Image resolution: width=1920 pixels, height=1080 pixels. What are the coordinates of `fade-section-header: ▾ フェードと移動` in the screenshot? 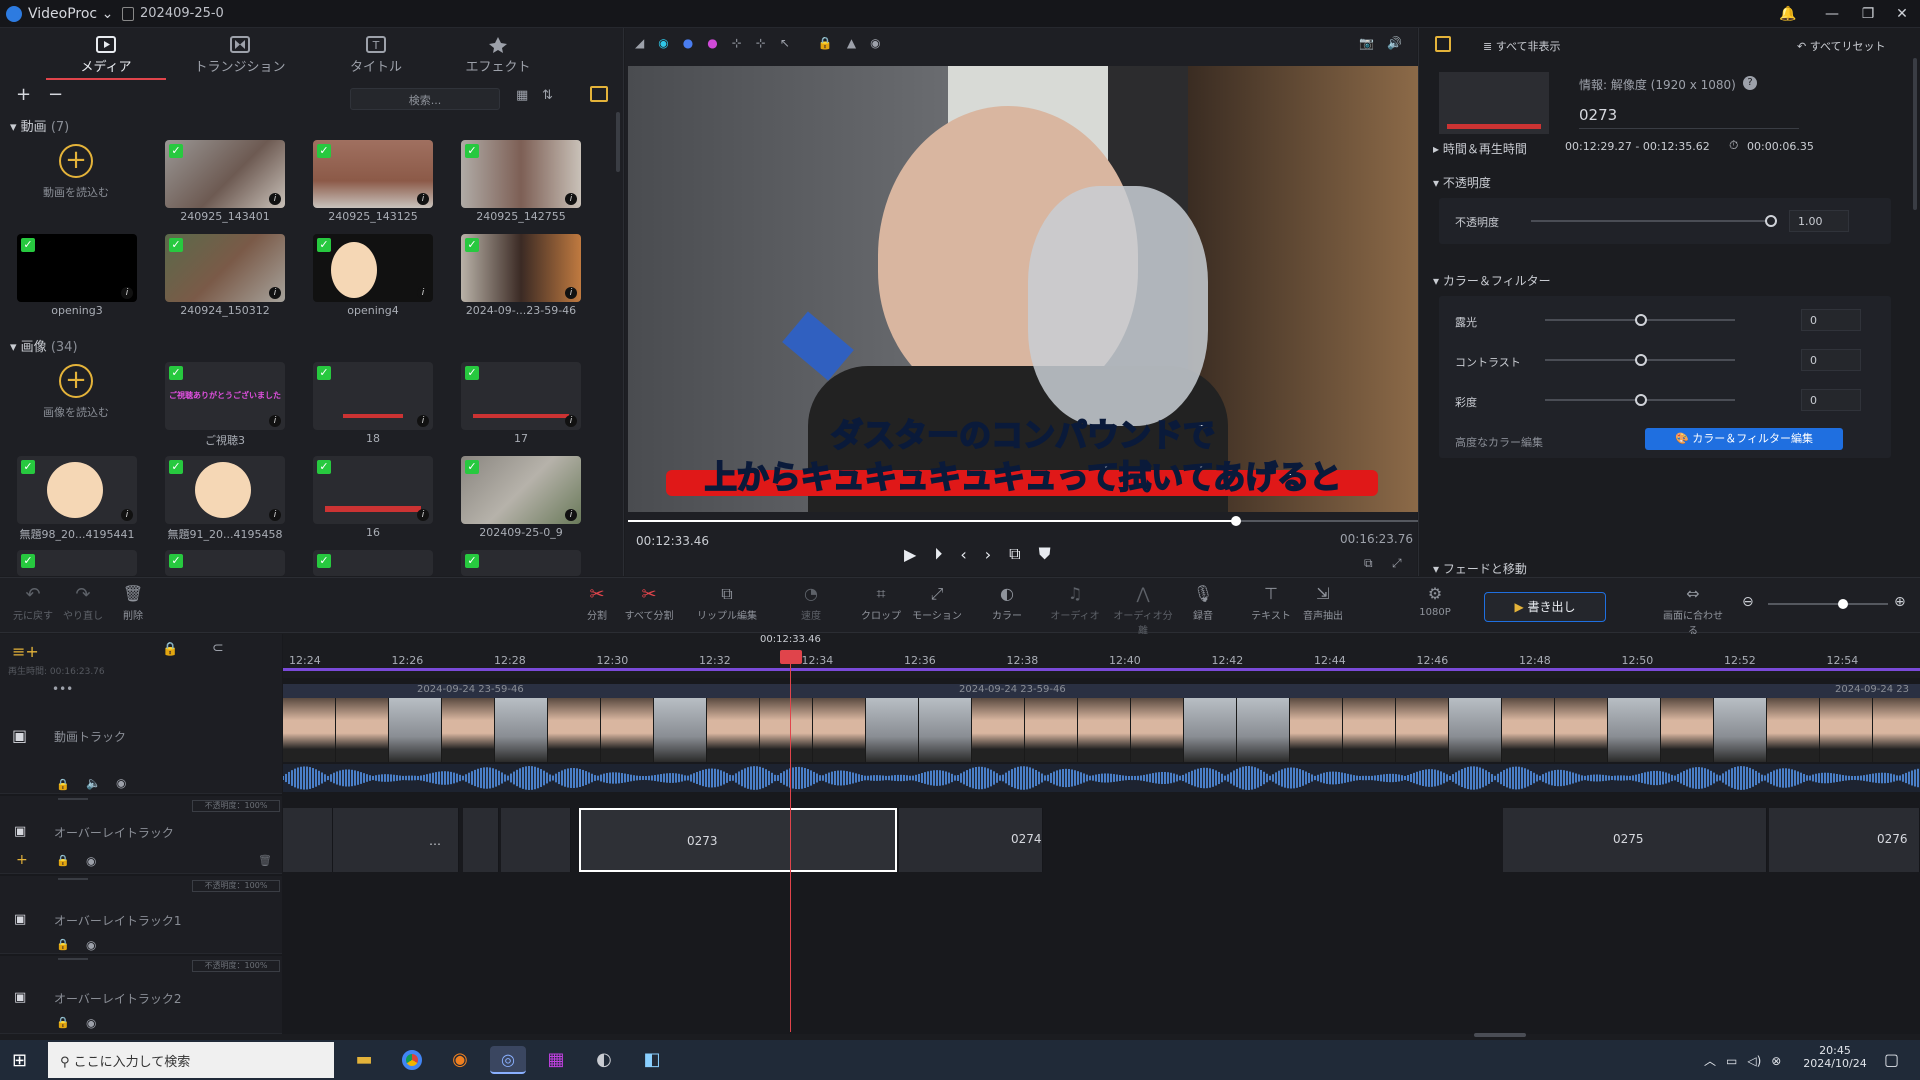 It's located at (1480, 568).